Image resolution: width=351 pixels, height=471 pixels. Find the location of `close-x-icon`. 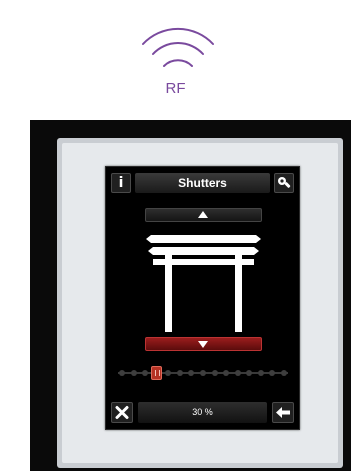

close-x-icon is located at coordinates (122, 412).